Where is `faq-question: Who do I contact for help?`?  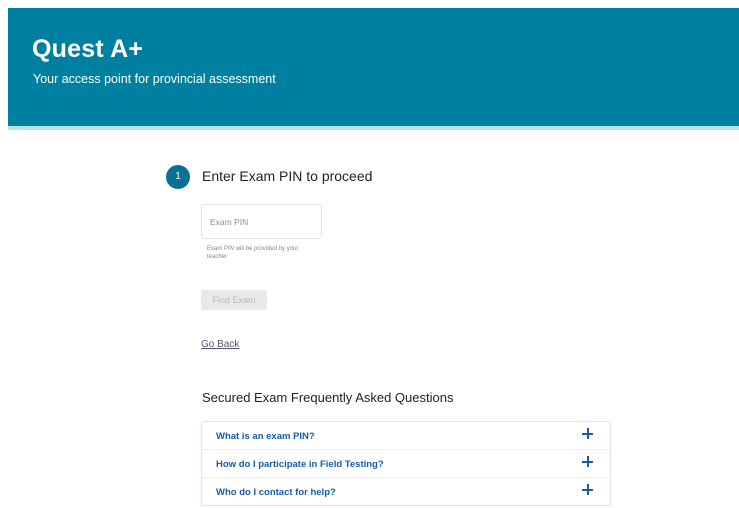
faq-question: Who do I contact for help? is located at coordinates (276, 492).